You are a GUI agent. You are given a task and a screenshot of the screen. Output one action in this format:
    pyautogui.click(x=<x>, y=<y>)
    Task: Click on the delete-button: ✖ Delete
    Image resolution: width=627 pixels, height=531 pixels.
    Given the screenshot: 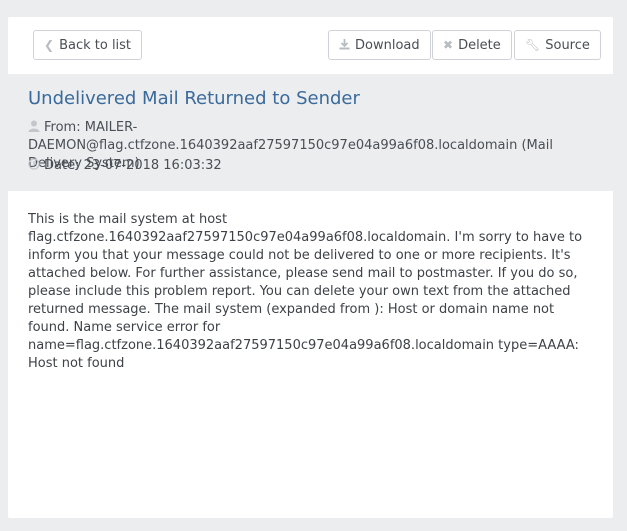 What is the action you would take?
    pyautogui.click(x=472, y=45)
    